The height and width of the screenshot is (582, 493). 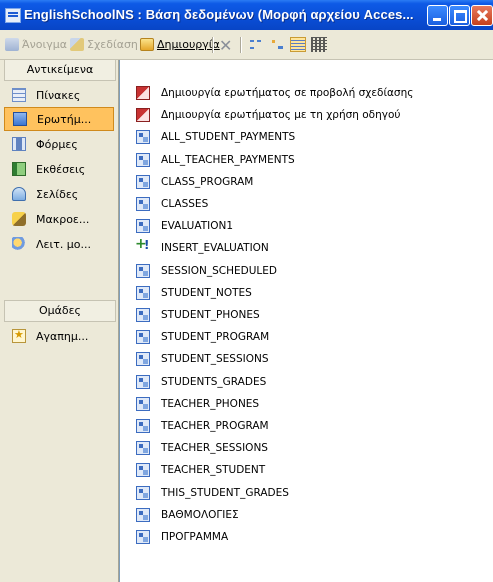 What do you see at coordinates (197, 226) in the screenshot?
I see `query-label: EVALUATION1` at bounding box center [197, 226].